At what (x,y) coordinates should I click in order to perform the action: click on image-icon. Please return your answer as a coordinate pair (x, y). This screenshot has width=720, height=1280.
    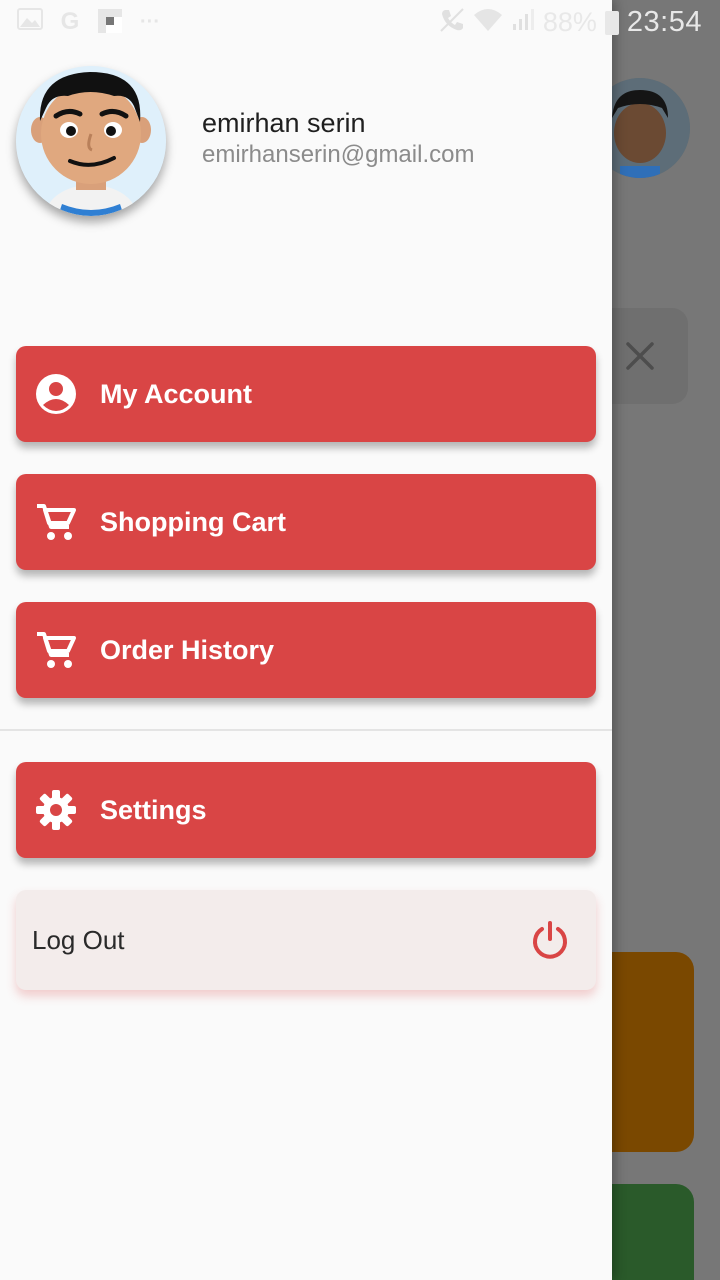
    Looking at the image, I should click on (30, 22).